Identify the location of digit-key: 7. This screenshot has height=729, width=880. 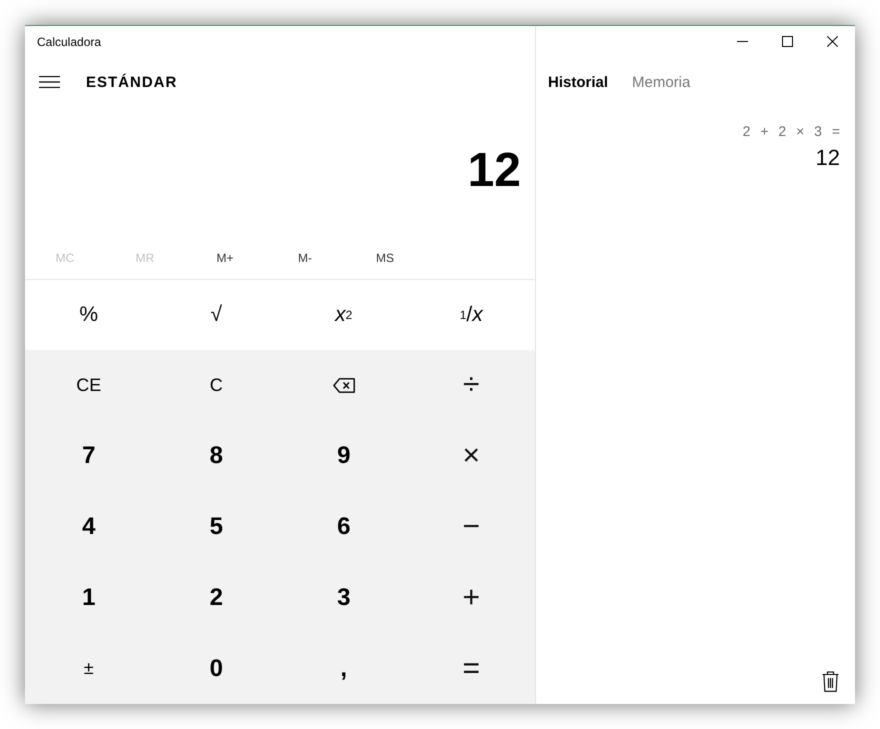
(88, 456).